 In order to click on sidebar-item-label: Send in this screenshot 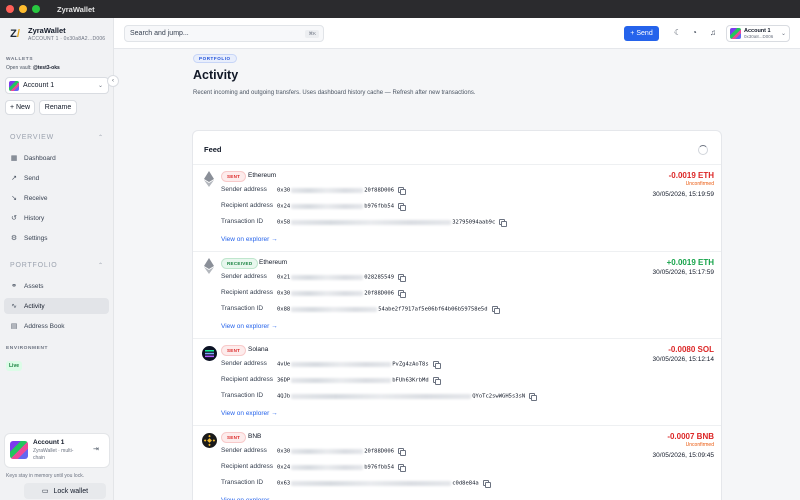, I will do `click(32, 178)`.